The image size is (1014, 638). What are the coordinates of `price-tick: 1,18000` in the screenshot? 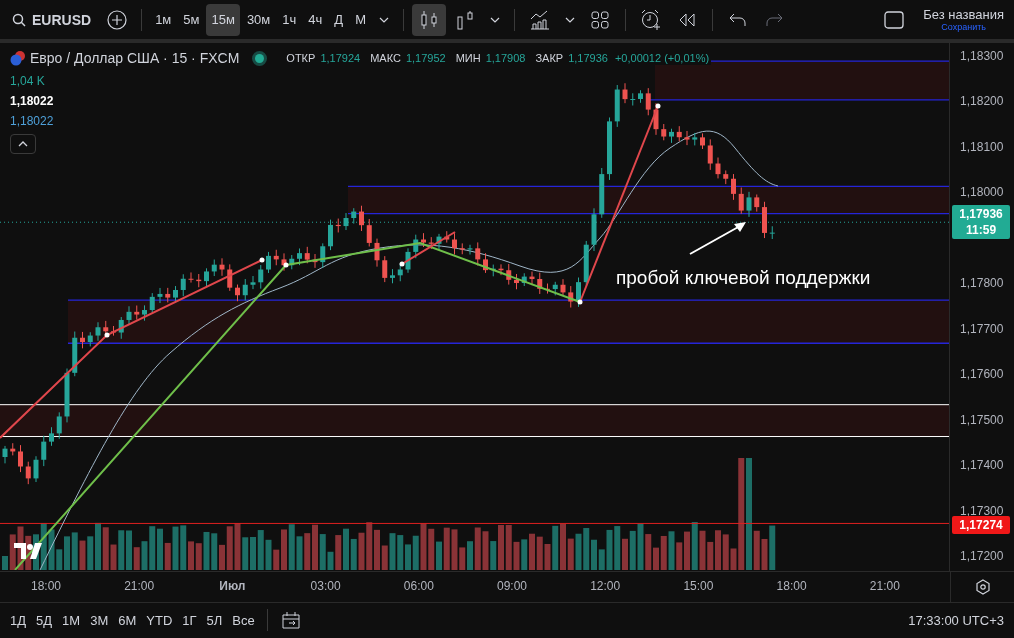 It's located at (982, 192).